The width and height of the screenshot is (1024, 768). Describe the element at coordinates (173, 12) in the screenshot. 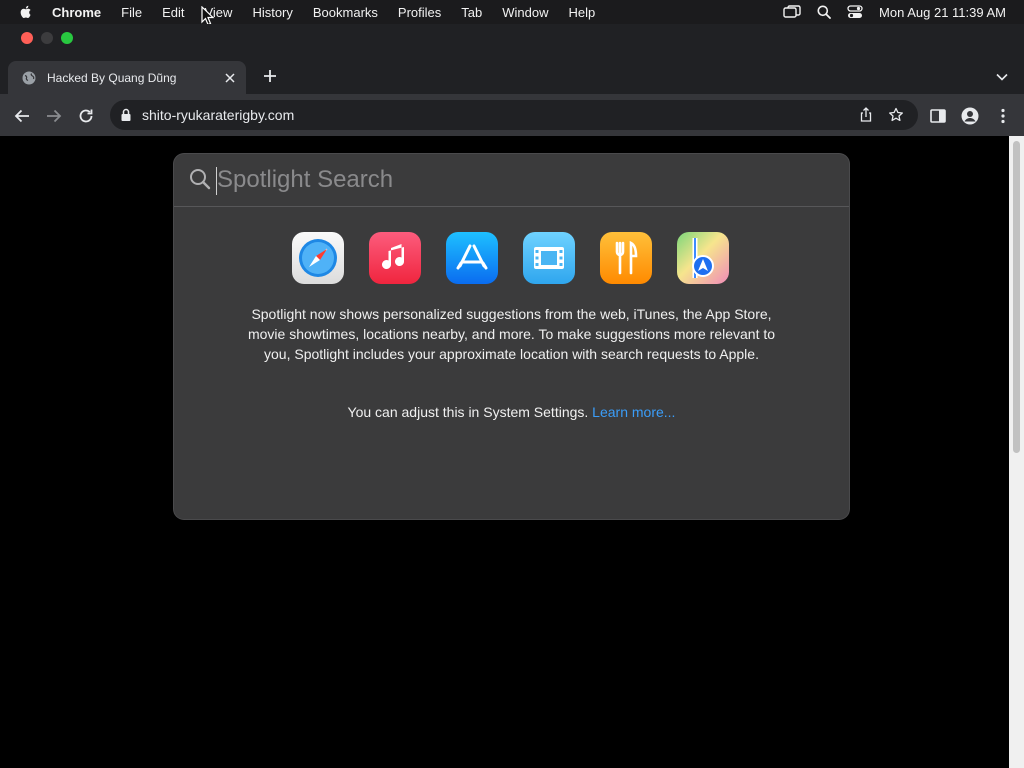

I see `menu-edit: Edit` at that location.